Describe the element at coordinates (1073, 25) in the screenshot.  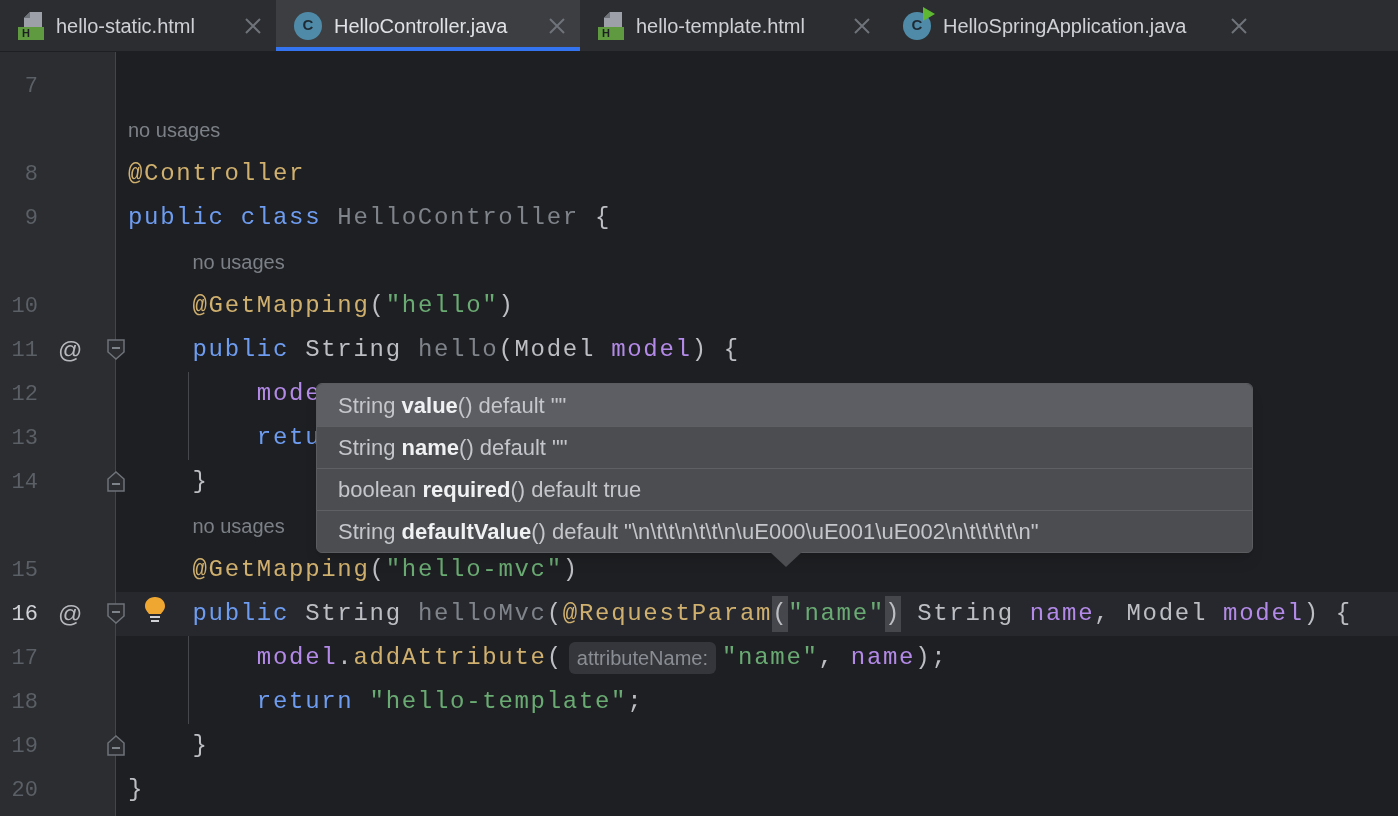
I see `editor-tab: C HelloSpringApplication.java` at that location.